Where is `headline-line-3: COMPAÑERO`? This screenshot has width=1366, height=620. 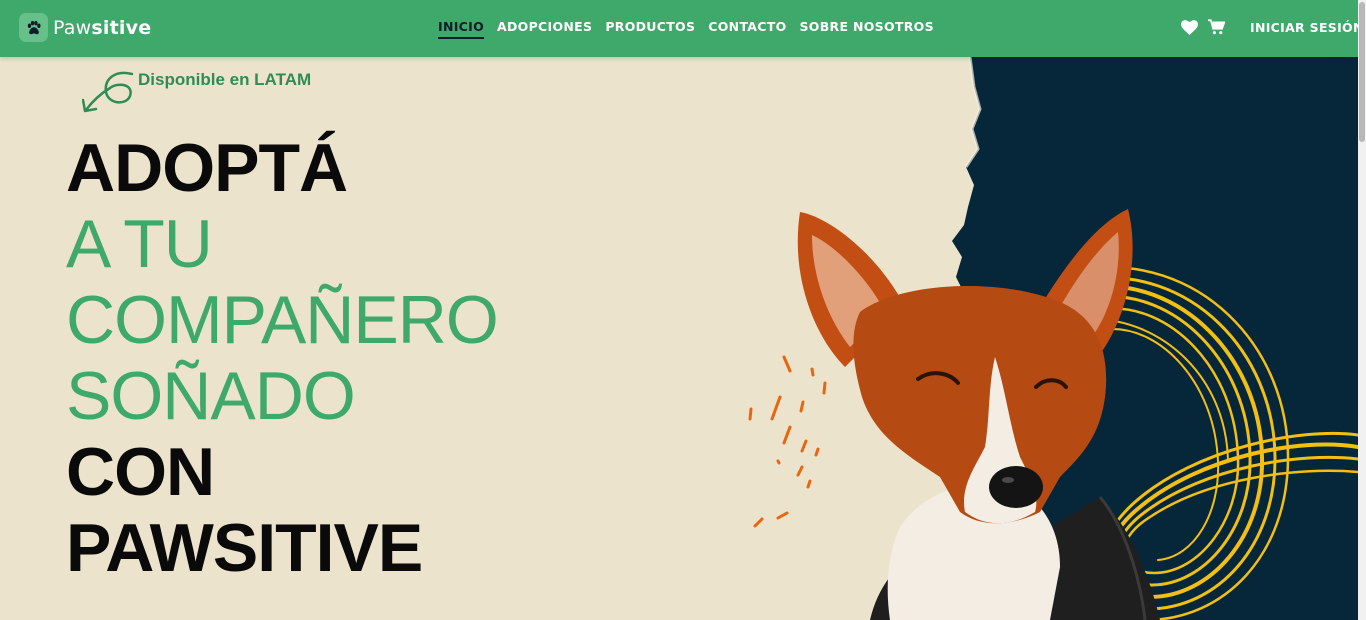 headline-line-3: COMPAÑERO is located at coordinates (282, 320).